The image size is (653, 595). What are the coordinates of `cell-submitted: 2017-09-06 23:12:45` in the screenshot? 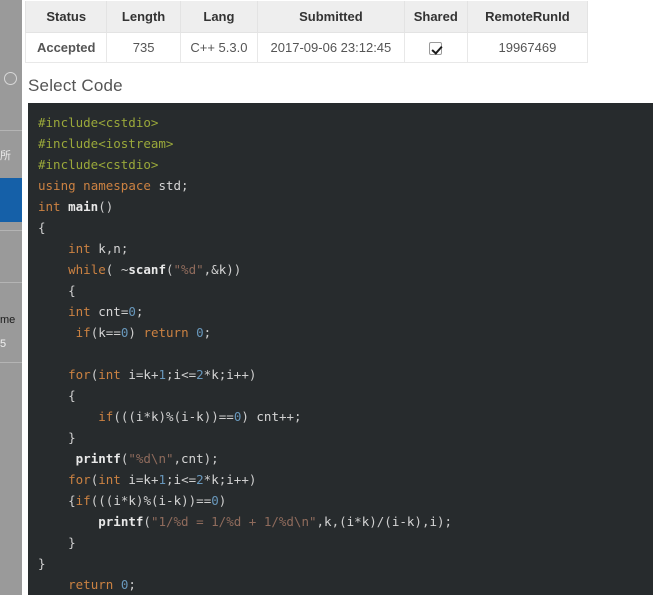 It's located at (331, 47).